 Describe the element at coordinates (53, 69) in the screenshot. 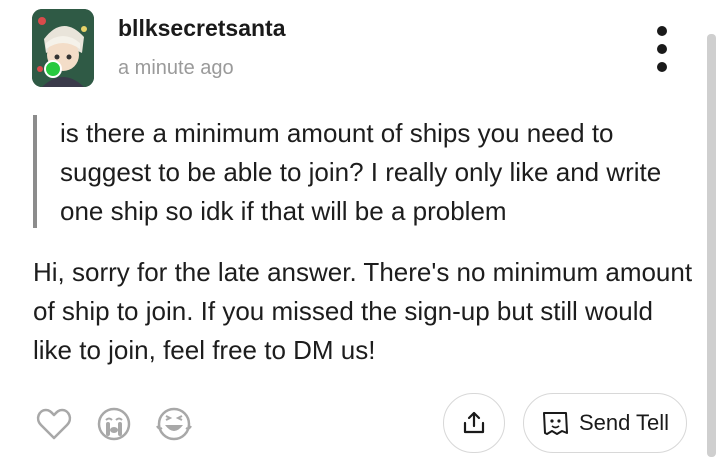

I see `online-status-dot` at that location.